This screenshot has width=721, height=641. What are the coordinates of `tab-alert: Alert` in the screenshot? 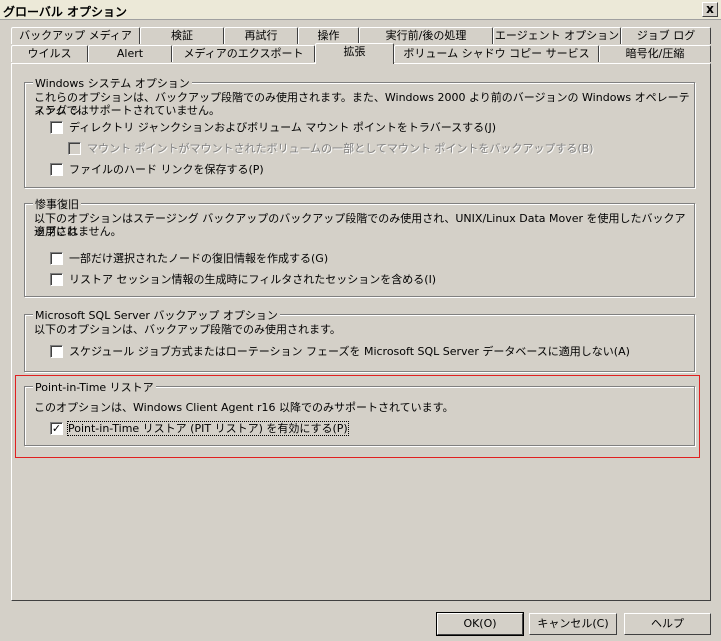 It's located at (130, 53).